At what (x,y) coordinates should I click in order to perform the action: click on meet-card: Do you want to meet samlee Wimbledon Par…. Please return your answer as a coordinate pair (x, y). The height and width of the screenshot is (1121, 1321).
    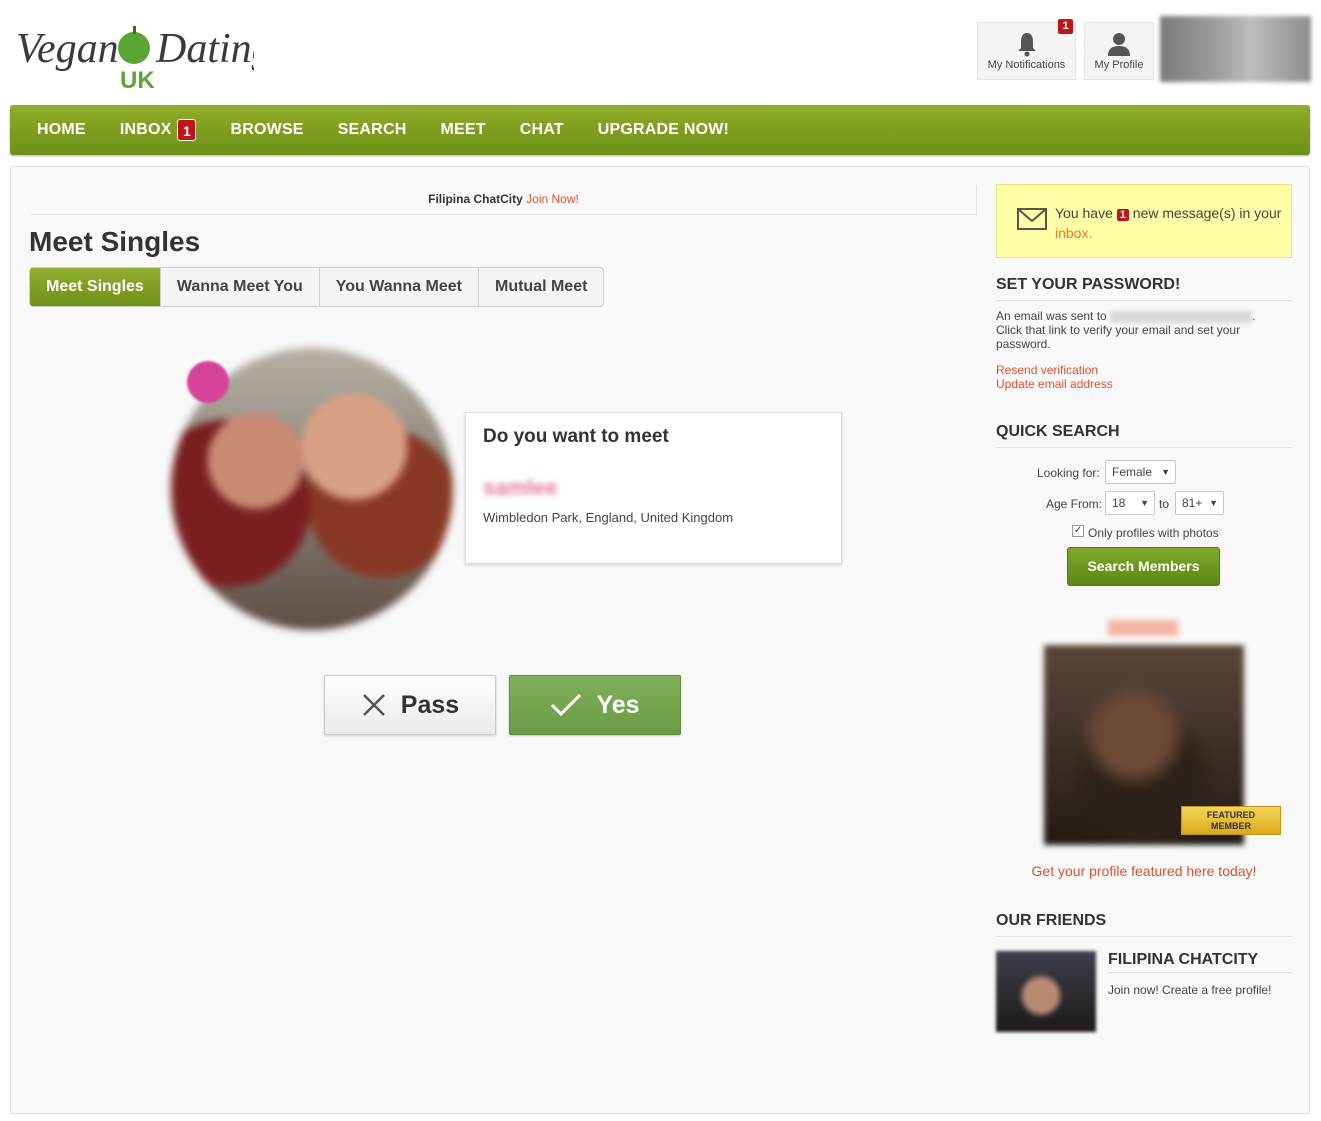
    Looking at the image, I should click on (653, 488).